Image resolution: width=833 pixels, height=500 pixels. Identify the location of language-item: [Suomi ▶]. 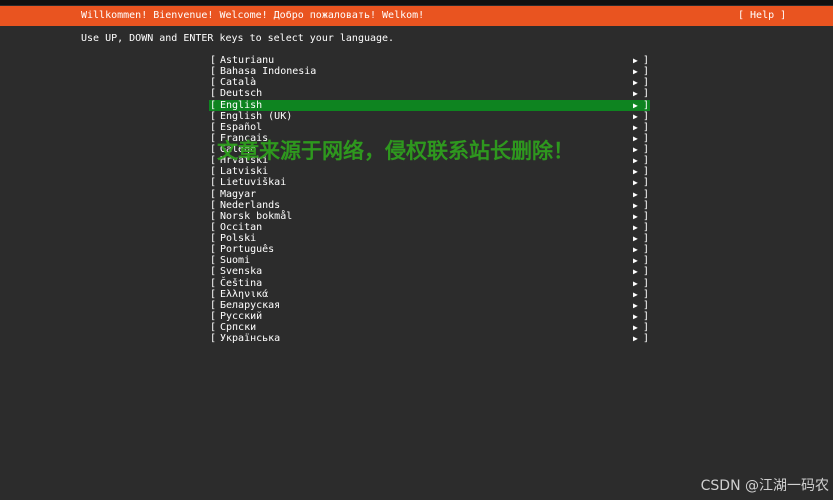
(429, 260).